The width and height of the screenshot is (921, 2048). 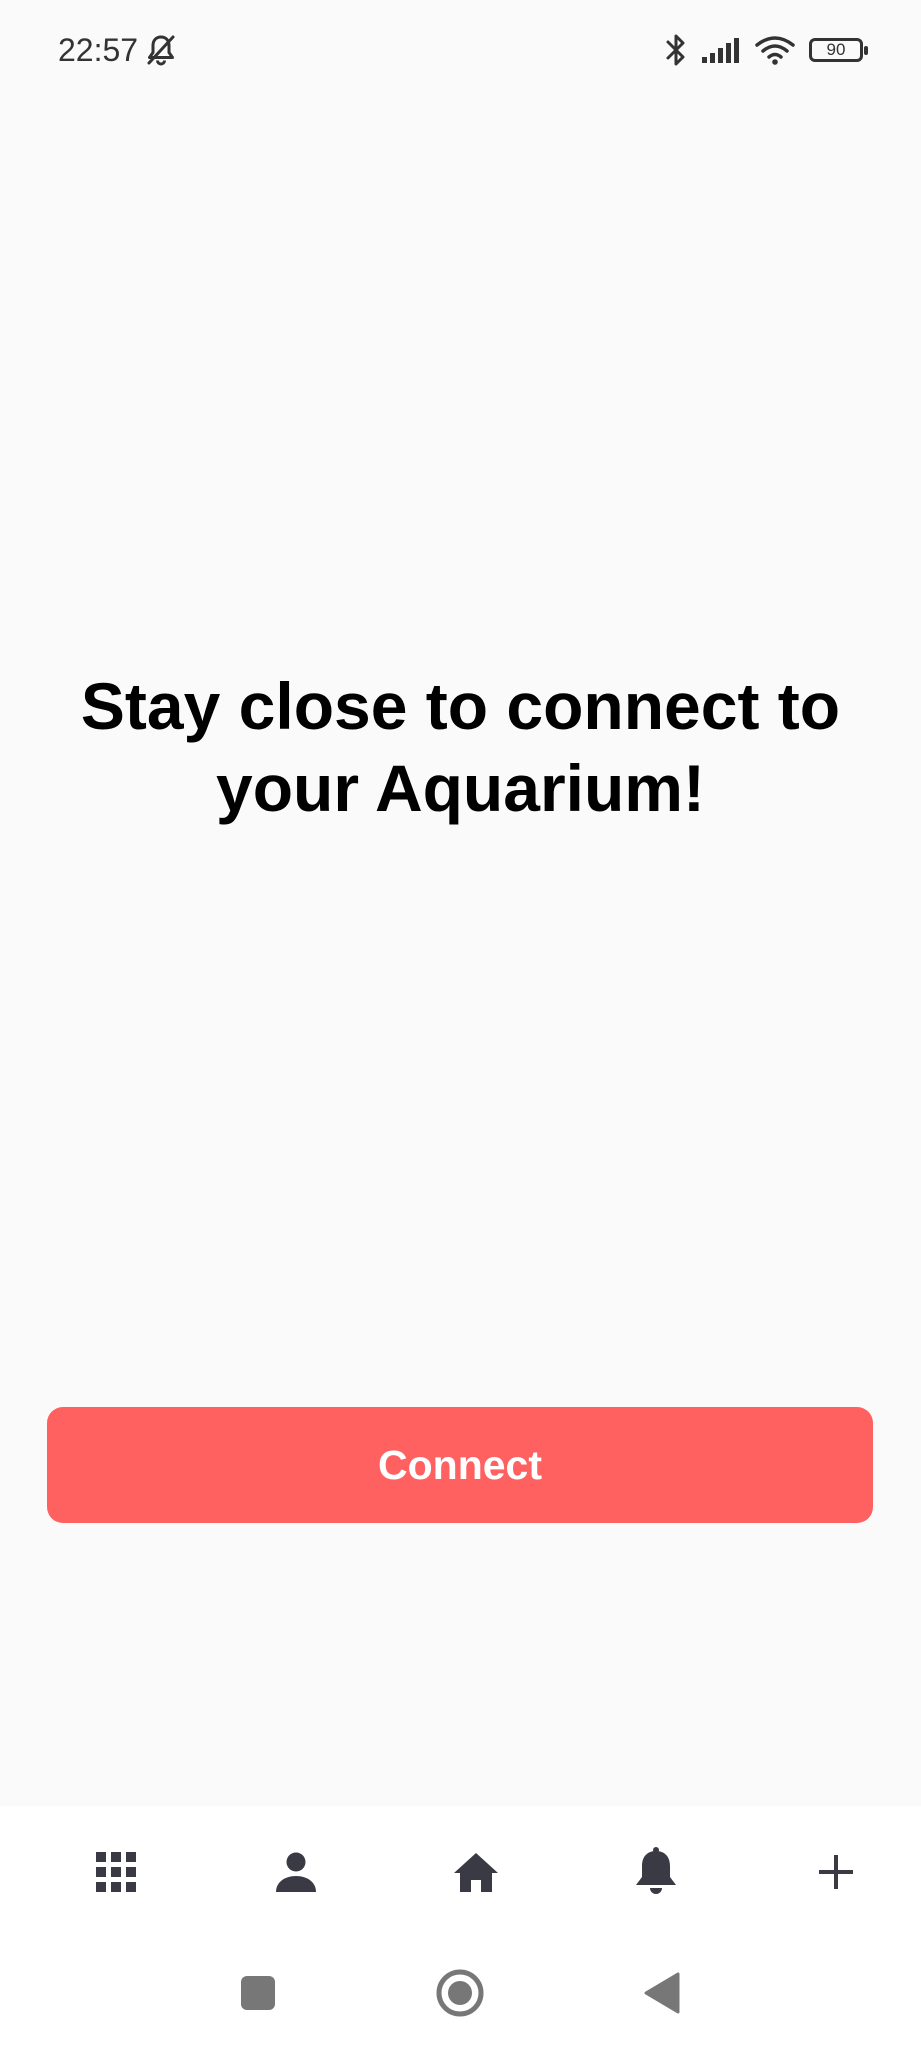 I want to click on page-title: Stay close to connect to your Aquarium!, so click(x=460, y=747).